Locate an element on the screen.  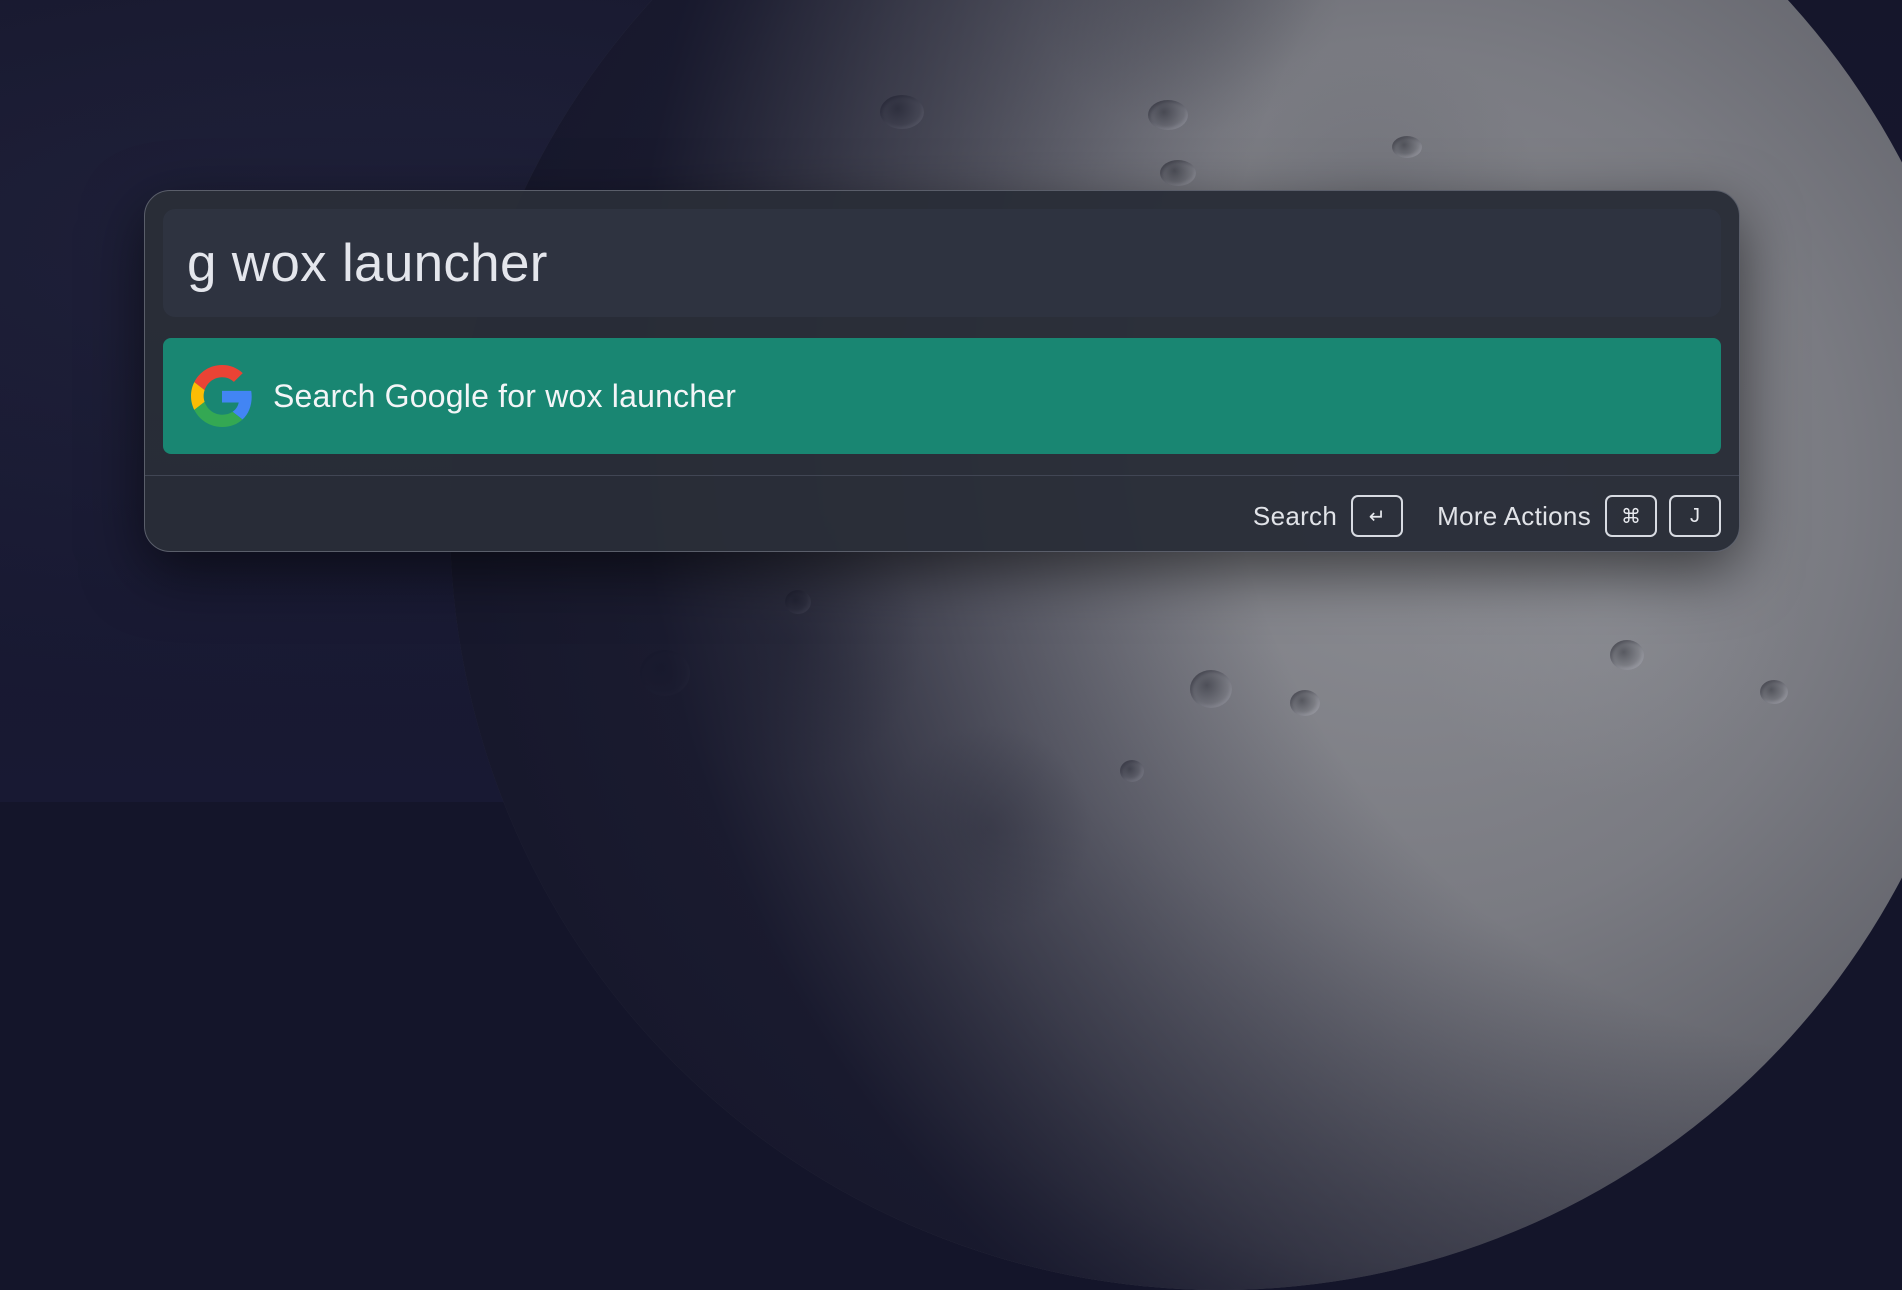
search-action-hint: Search ↵ is located at coordinates (1328, 516).